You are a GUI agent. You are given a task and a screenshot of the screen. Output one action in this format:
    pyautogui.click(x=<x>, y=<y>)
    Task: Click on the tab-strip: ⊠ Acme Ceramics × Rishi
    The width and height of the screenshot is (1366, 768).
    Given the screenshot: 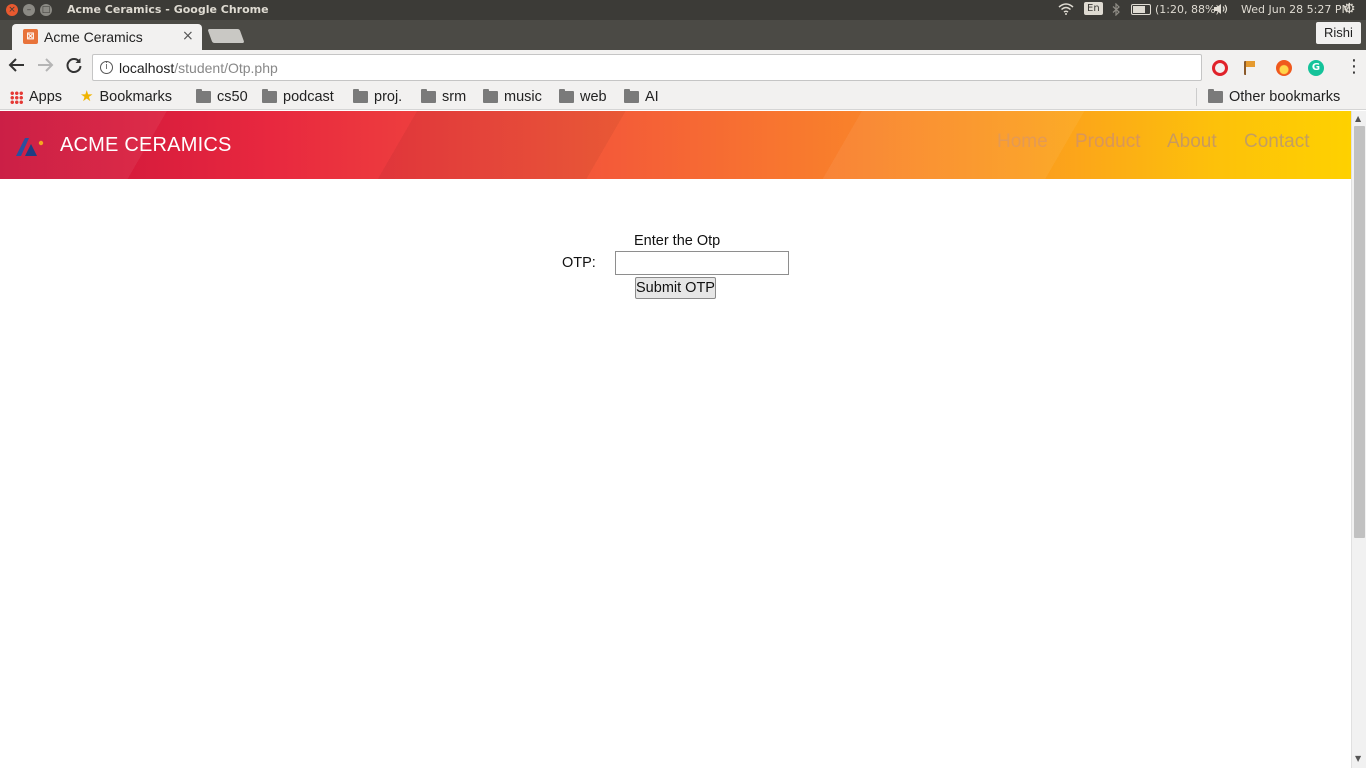 What is the action you would take?
    pyautogui.click(x=683, y=35)
    